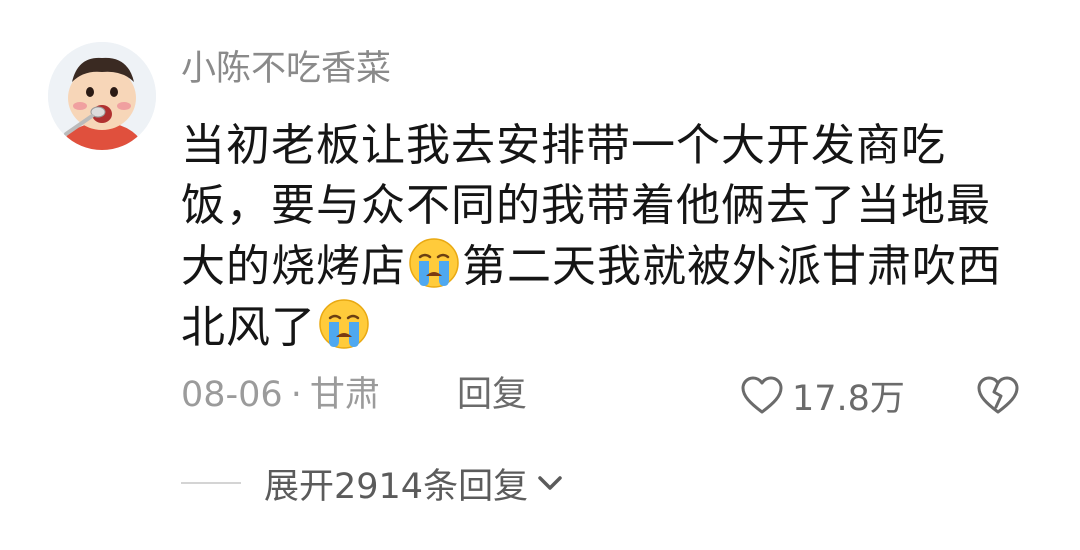 This screenshot has width=1080, height=550. I want to click on dislike-button, so click(998, 395).